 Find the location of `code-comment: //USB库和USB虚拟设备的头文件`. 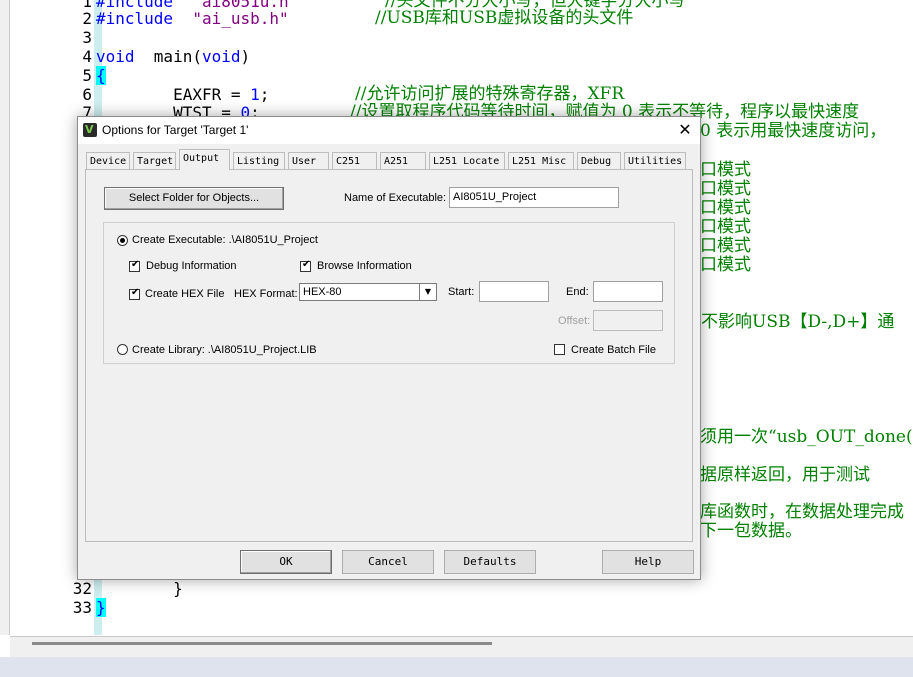

code-comment: //USB库和USB虚拟设备的头文件 is located at coordinates (504, 18).